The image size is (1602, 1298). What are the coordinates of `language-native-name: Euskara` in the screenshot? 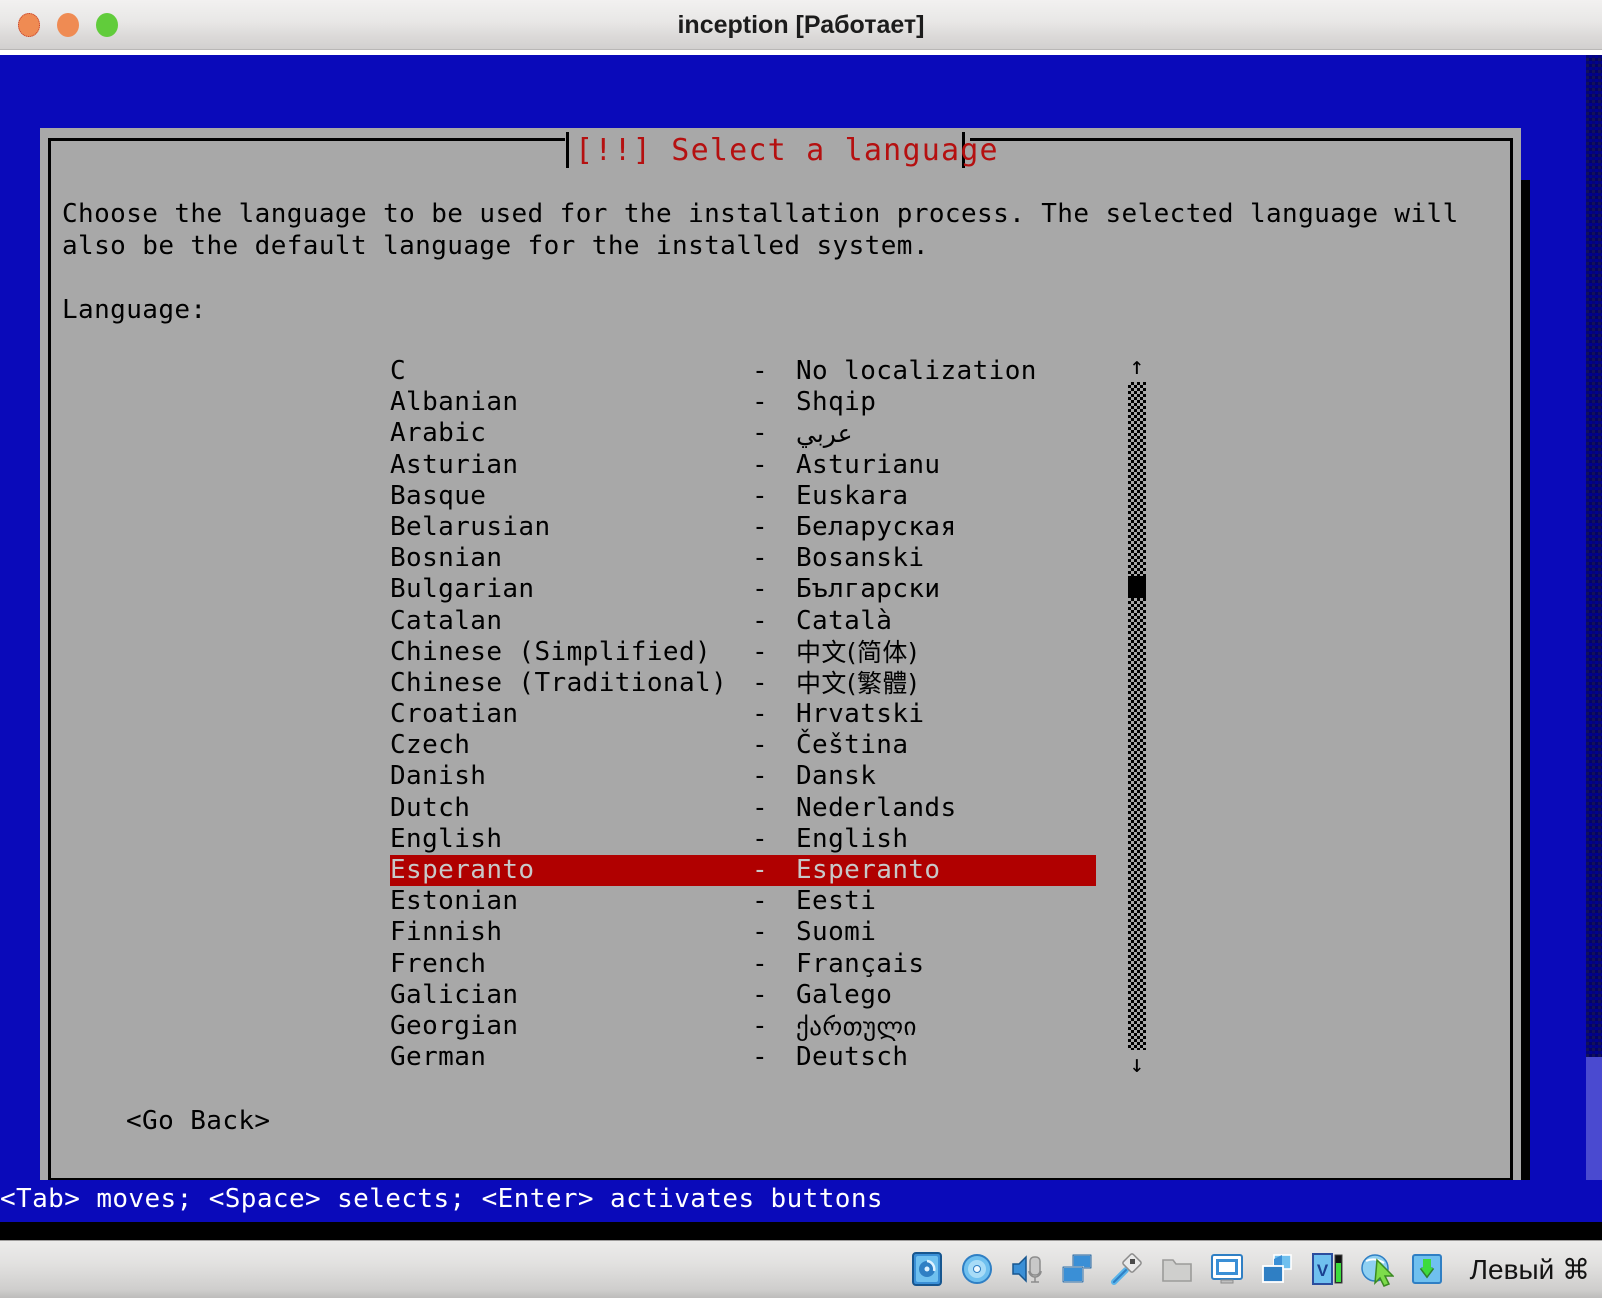 It's located at (852, 495).